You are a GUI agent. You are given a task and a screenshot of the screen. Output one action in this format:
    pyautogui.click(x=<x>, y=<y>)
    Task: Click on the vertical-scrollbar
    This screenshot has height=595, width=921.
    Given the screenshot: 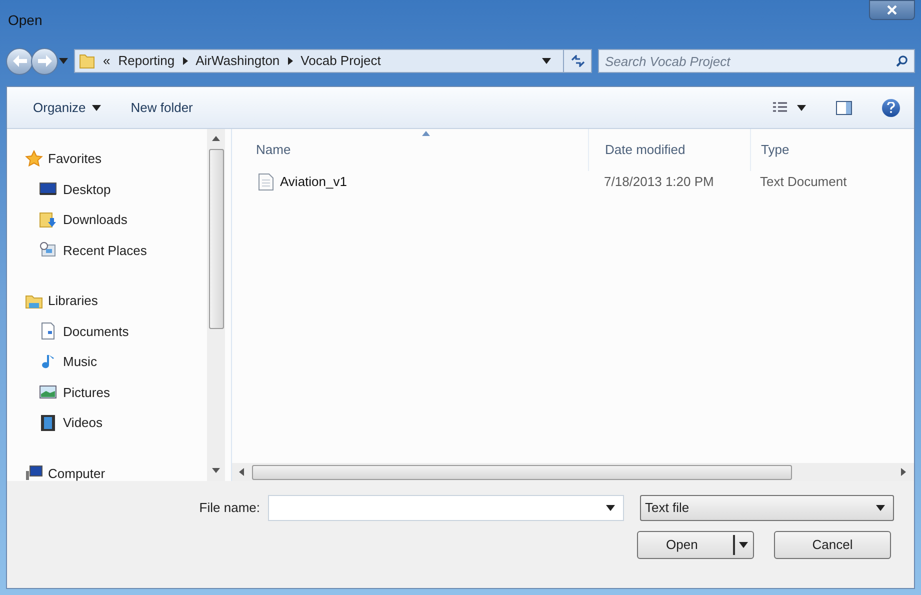 What is the action you would take?
    pyautogui.click(x=216, y=305)
    